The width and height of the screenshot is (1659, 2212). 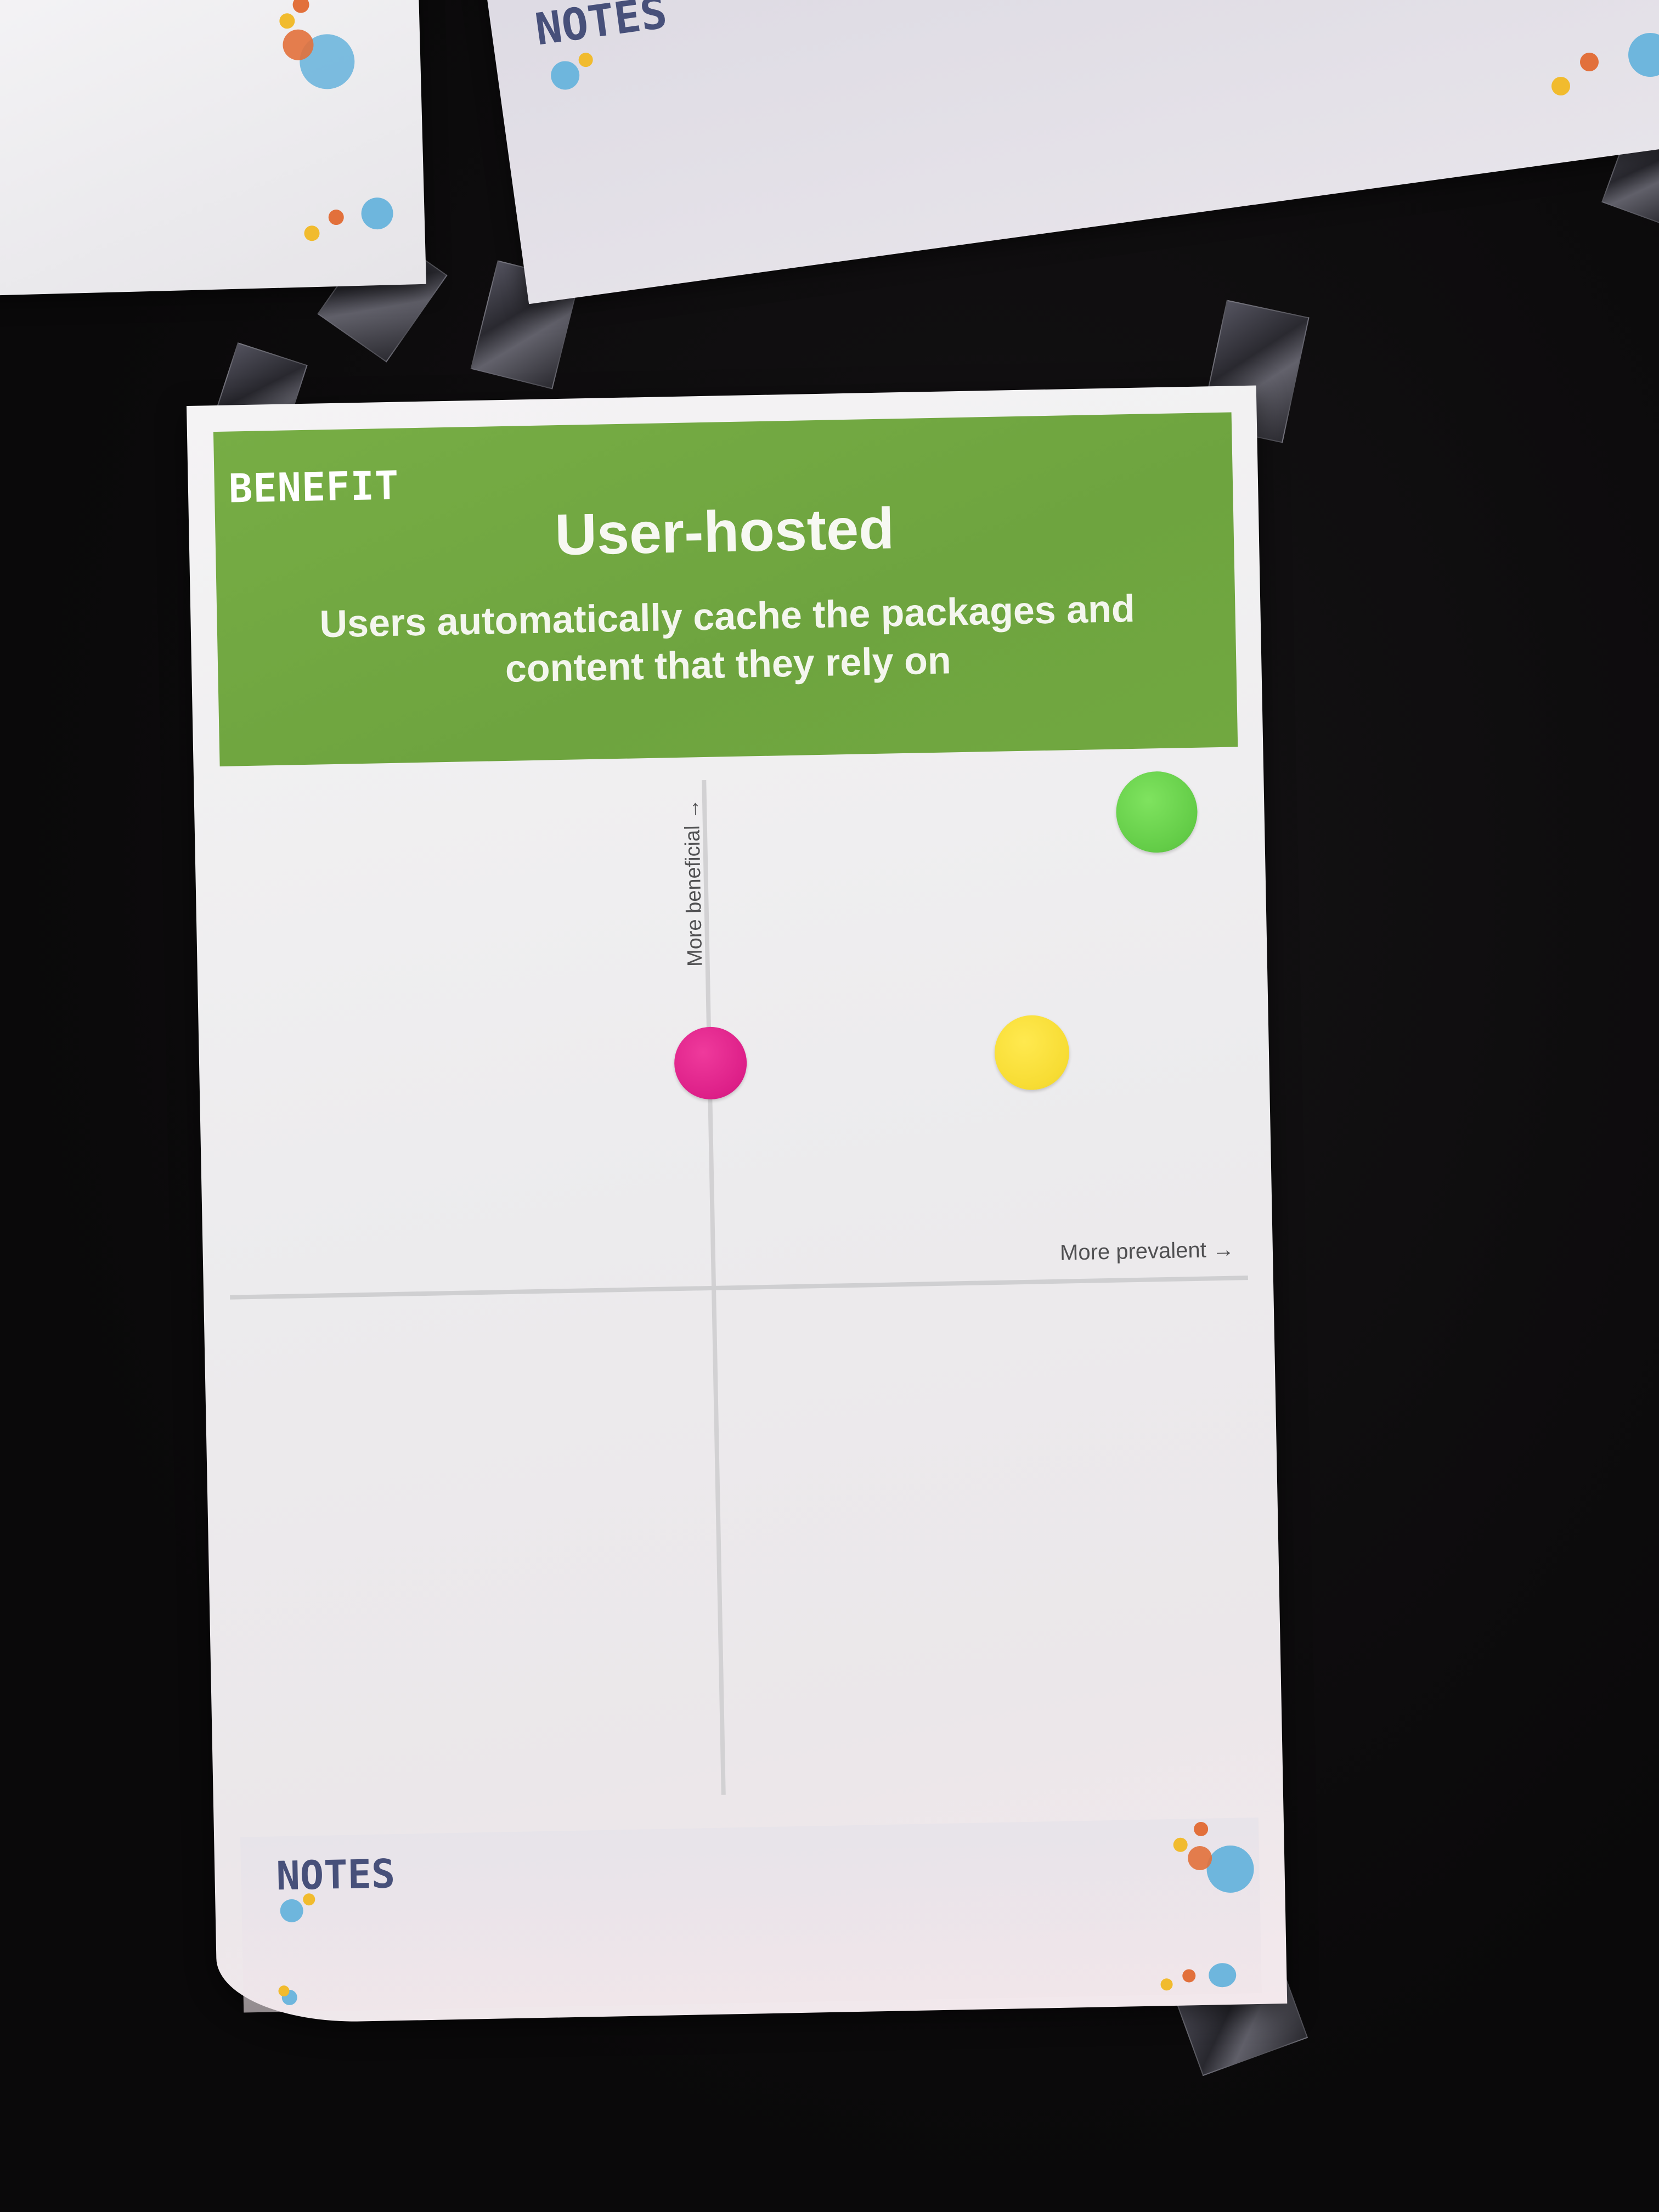 I want to click on y-axis-label: More beneficial →, so click(x=694, y=883).